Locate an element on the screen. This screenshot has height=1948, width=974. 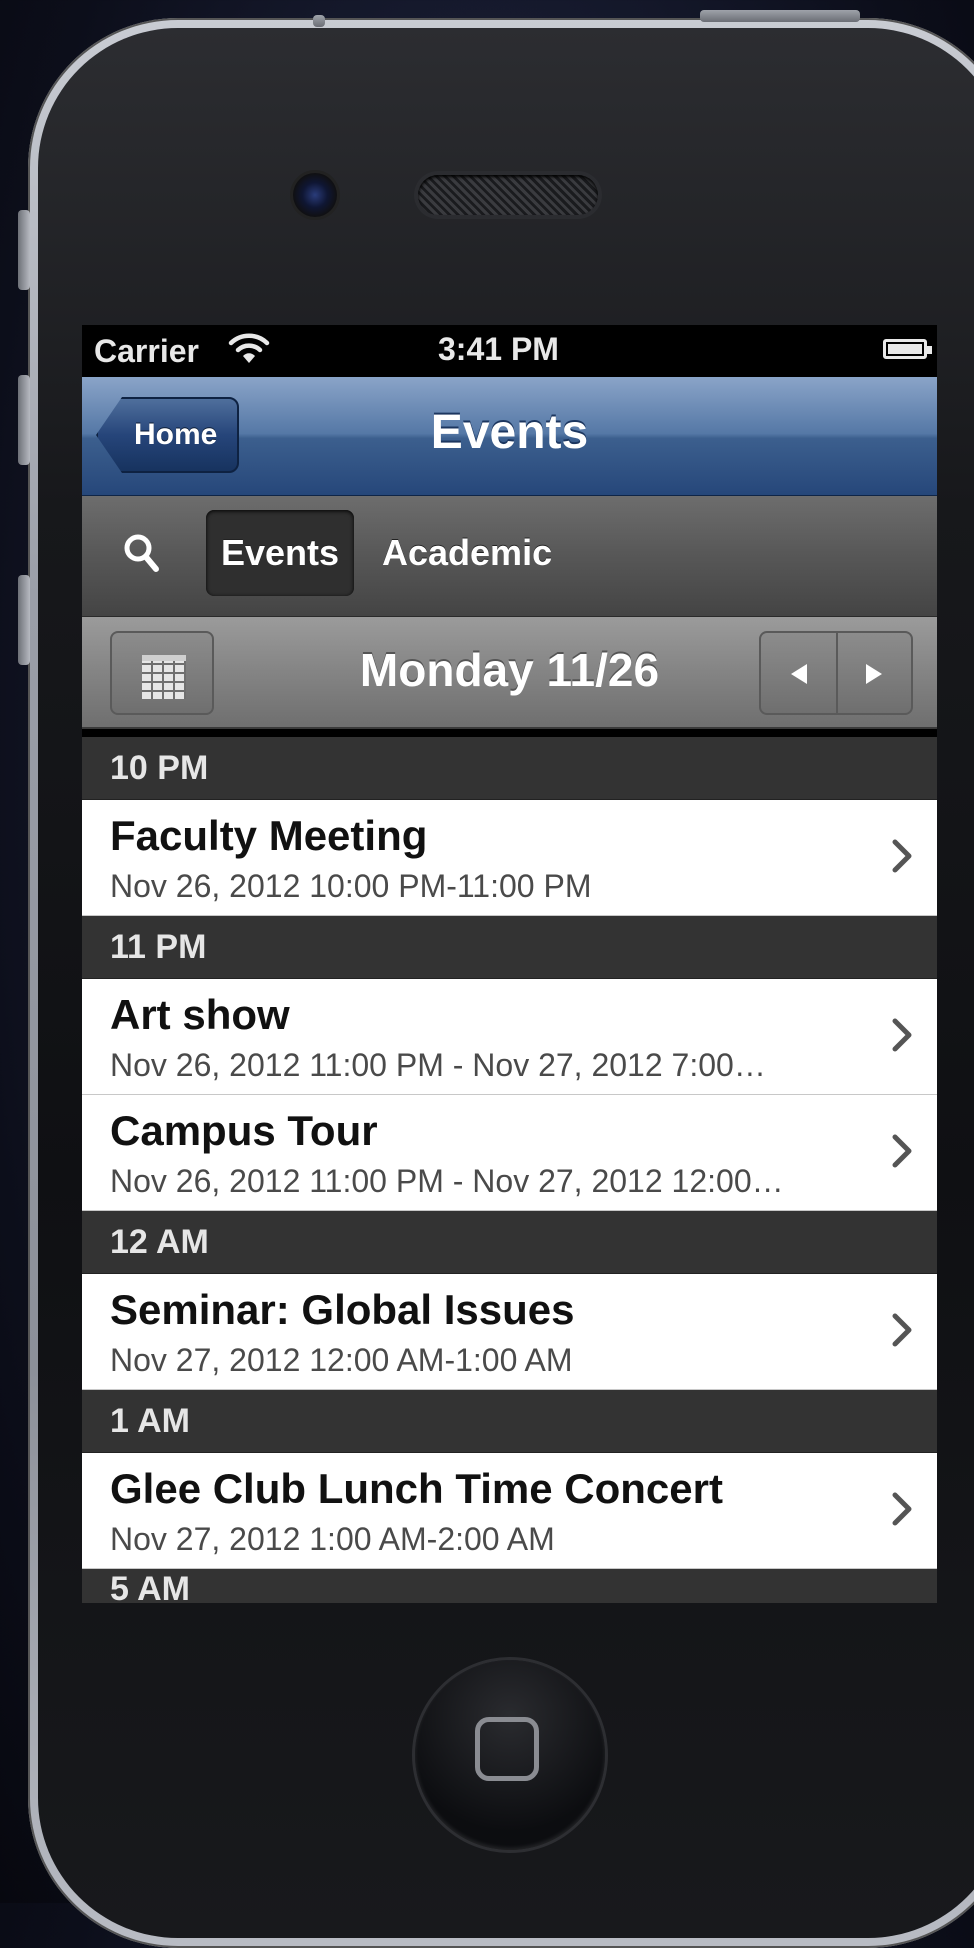
section-header: 12 AM is located at coordinates (509, 1242).